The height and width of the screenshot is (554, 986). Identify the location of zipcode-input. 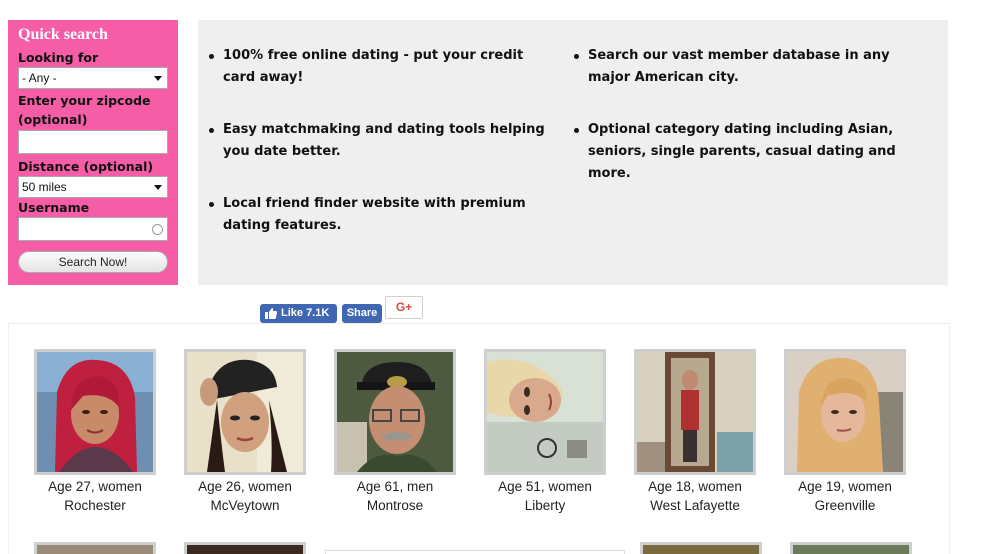
(93, 142).